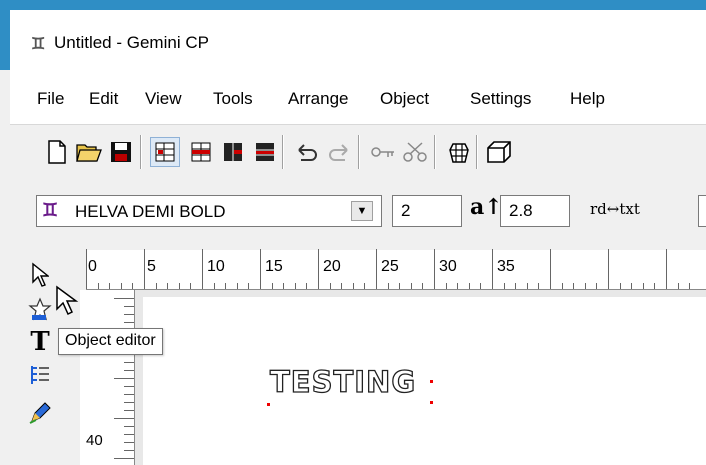  I want to click on menu-tools: Tools, so click(233, 99).